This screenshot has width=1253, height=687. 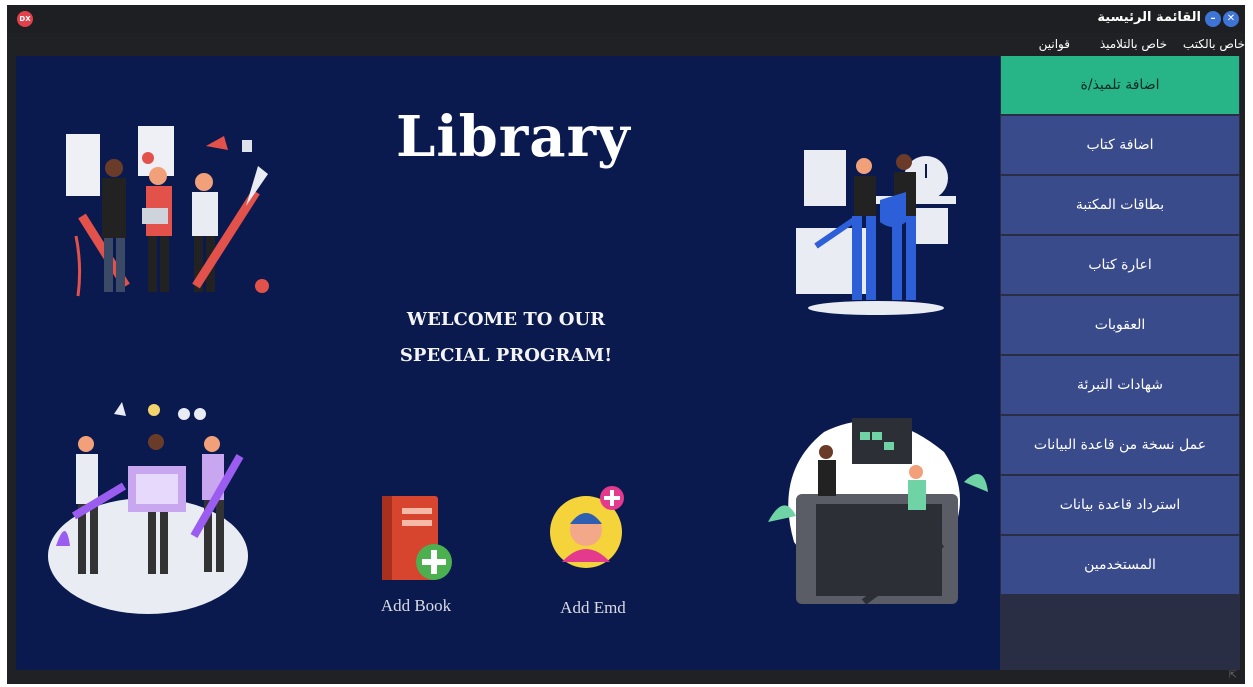 I want to click on minimize-button: –, so click(x=1213, y=19).